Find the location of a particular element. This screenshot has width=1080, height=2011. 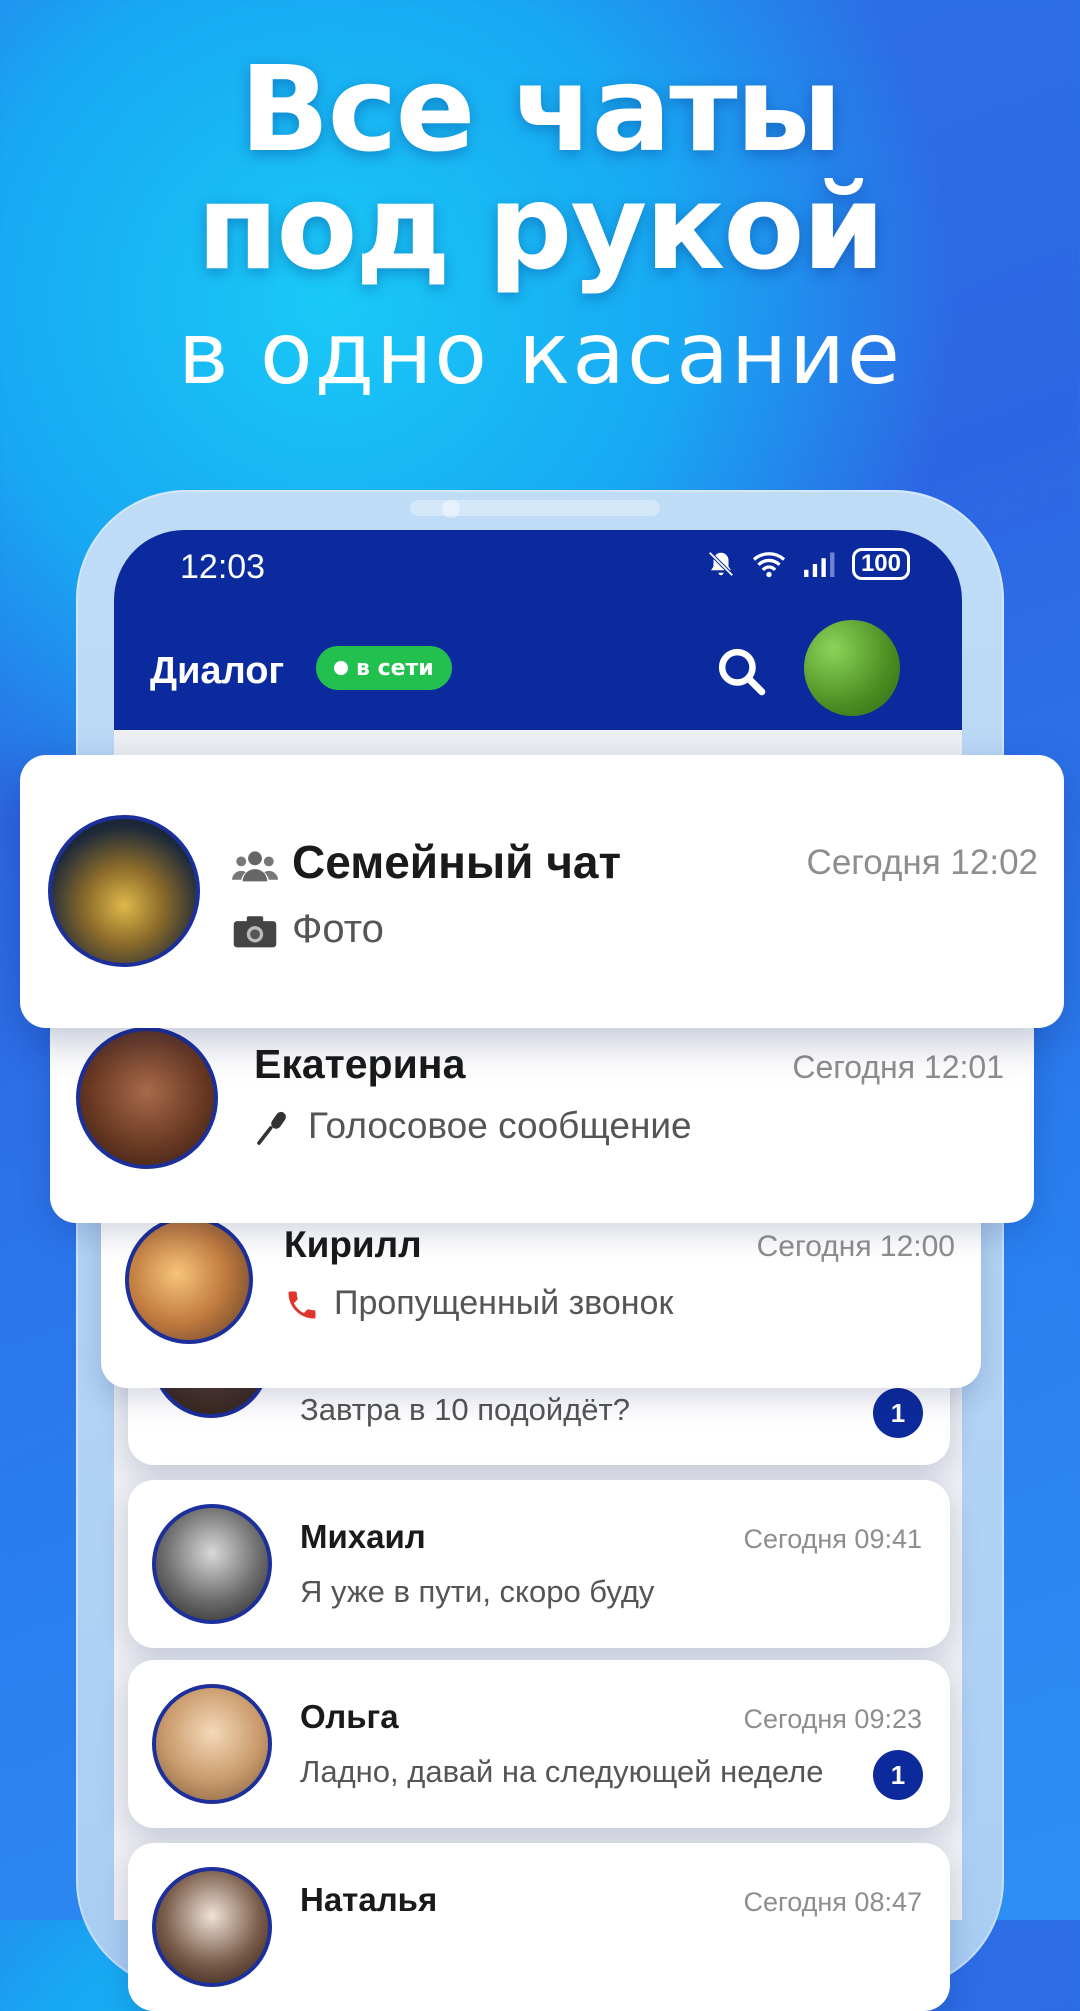

search-icon is located at coordinates (742, 672).